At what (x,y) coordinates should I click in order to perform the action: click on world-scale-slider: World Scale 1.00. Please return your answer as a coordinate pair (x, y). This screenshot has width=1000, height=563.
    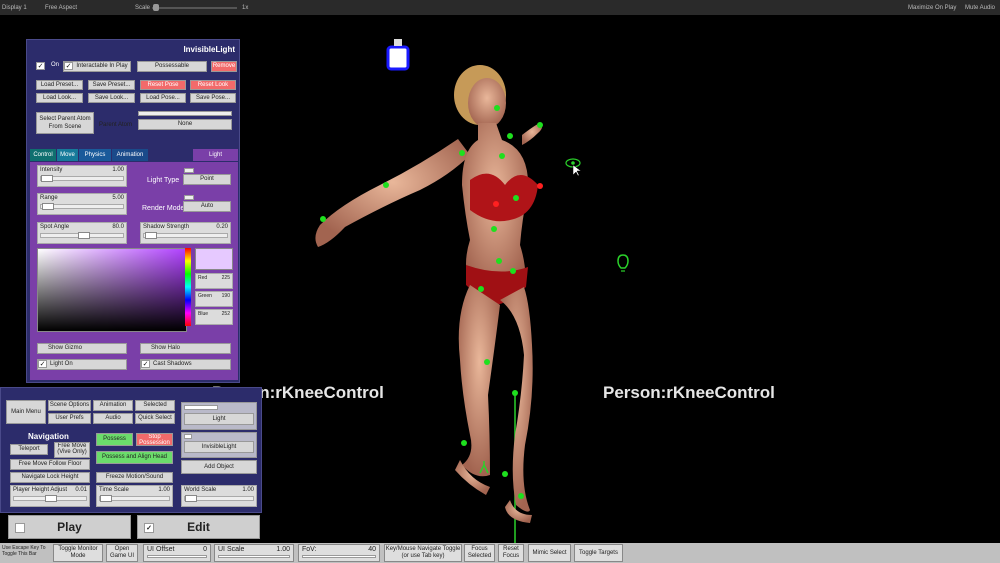
    Looking at the image, I should click on (219, 496).